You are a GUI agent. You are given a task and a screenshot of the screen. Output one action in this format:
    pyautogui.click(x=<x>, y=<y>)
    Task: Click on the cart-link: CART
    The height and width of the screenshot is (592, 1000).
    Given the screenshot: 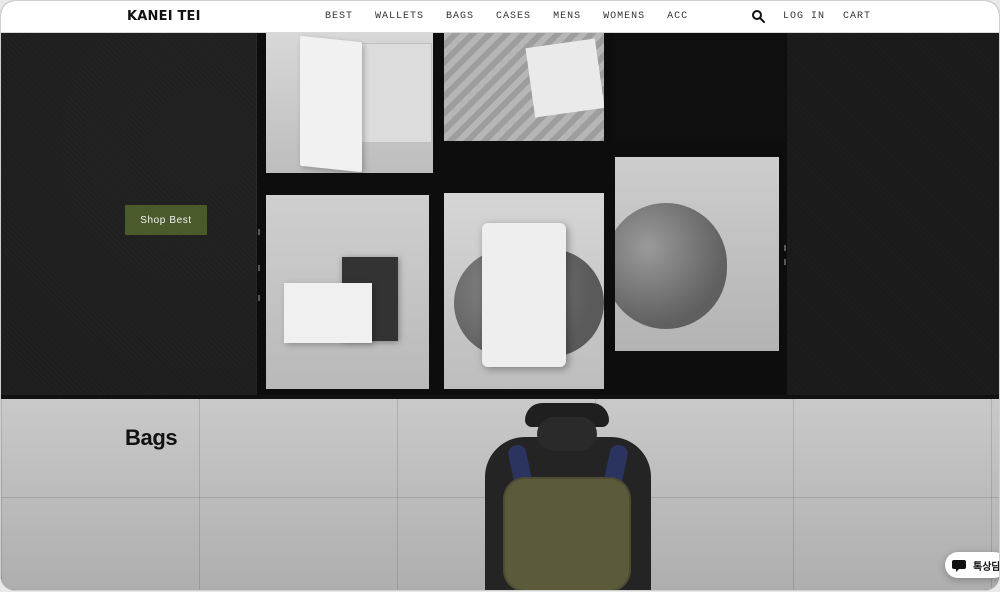 What is the action you would take?
    pyautogui.click(x=857, y=16)
    